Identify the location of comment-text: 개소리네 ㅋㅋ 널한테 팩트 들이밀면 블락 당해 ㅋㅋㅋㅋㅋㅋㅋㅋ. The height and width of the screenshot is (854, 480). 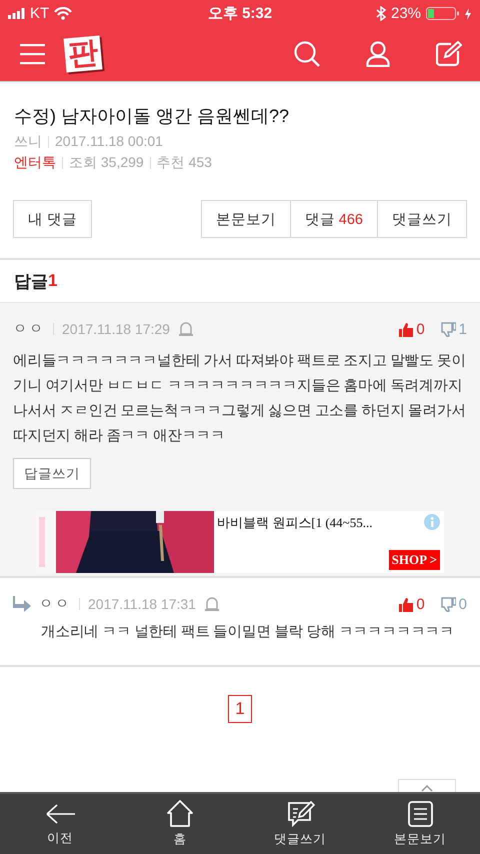
(248, 632).